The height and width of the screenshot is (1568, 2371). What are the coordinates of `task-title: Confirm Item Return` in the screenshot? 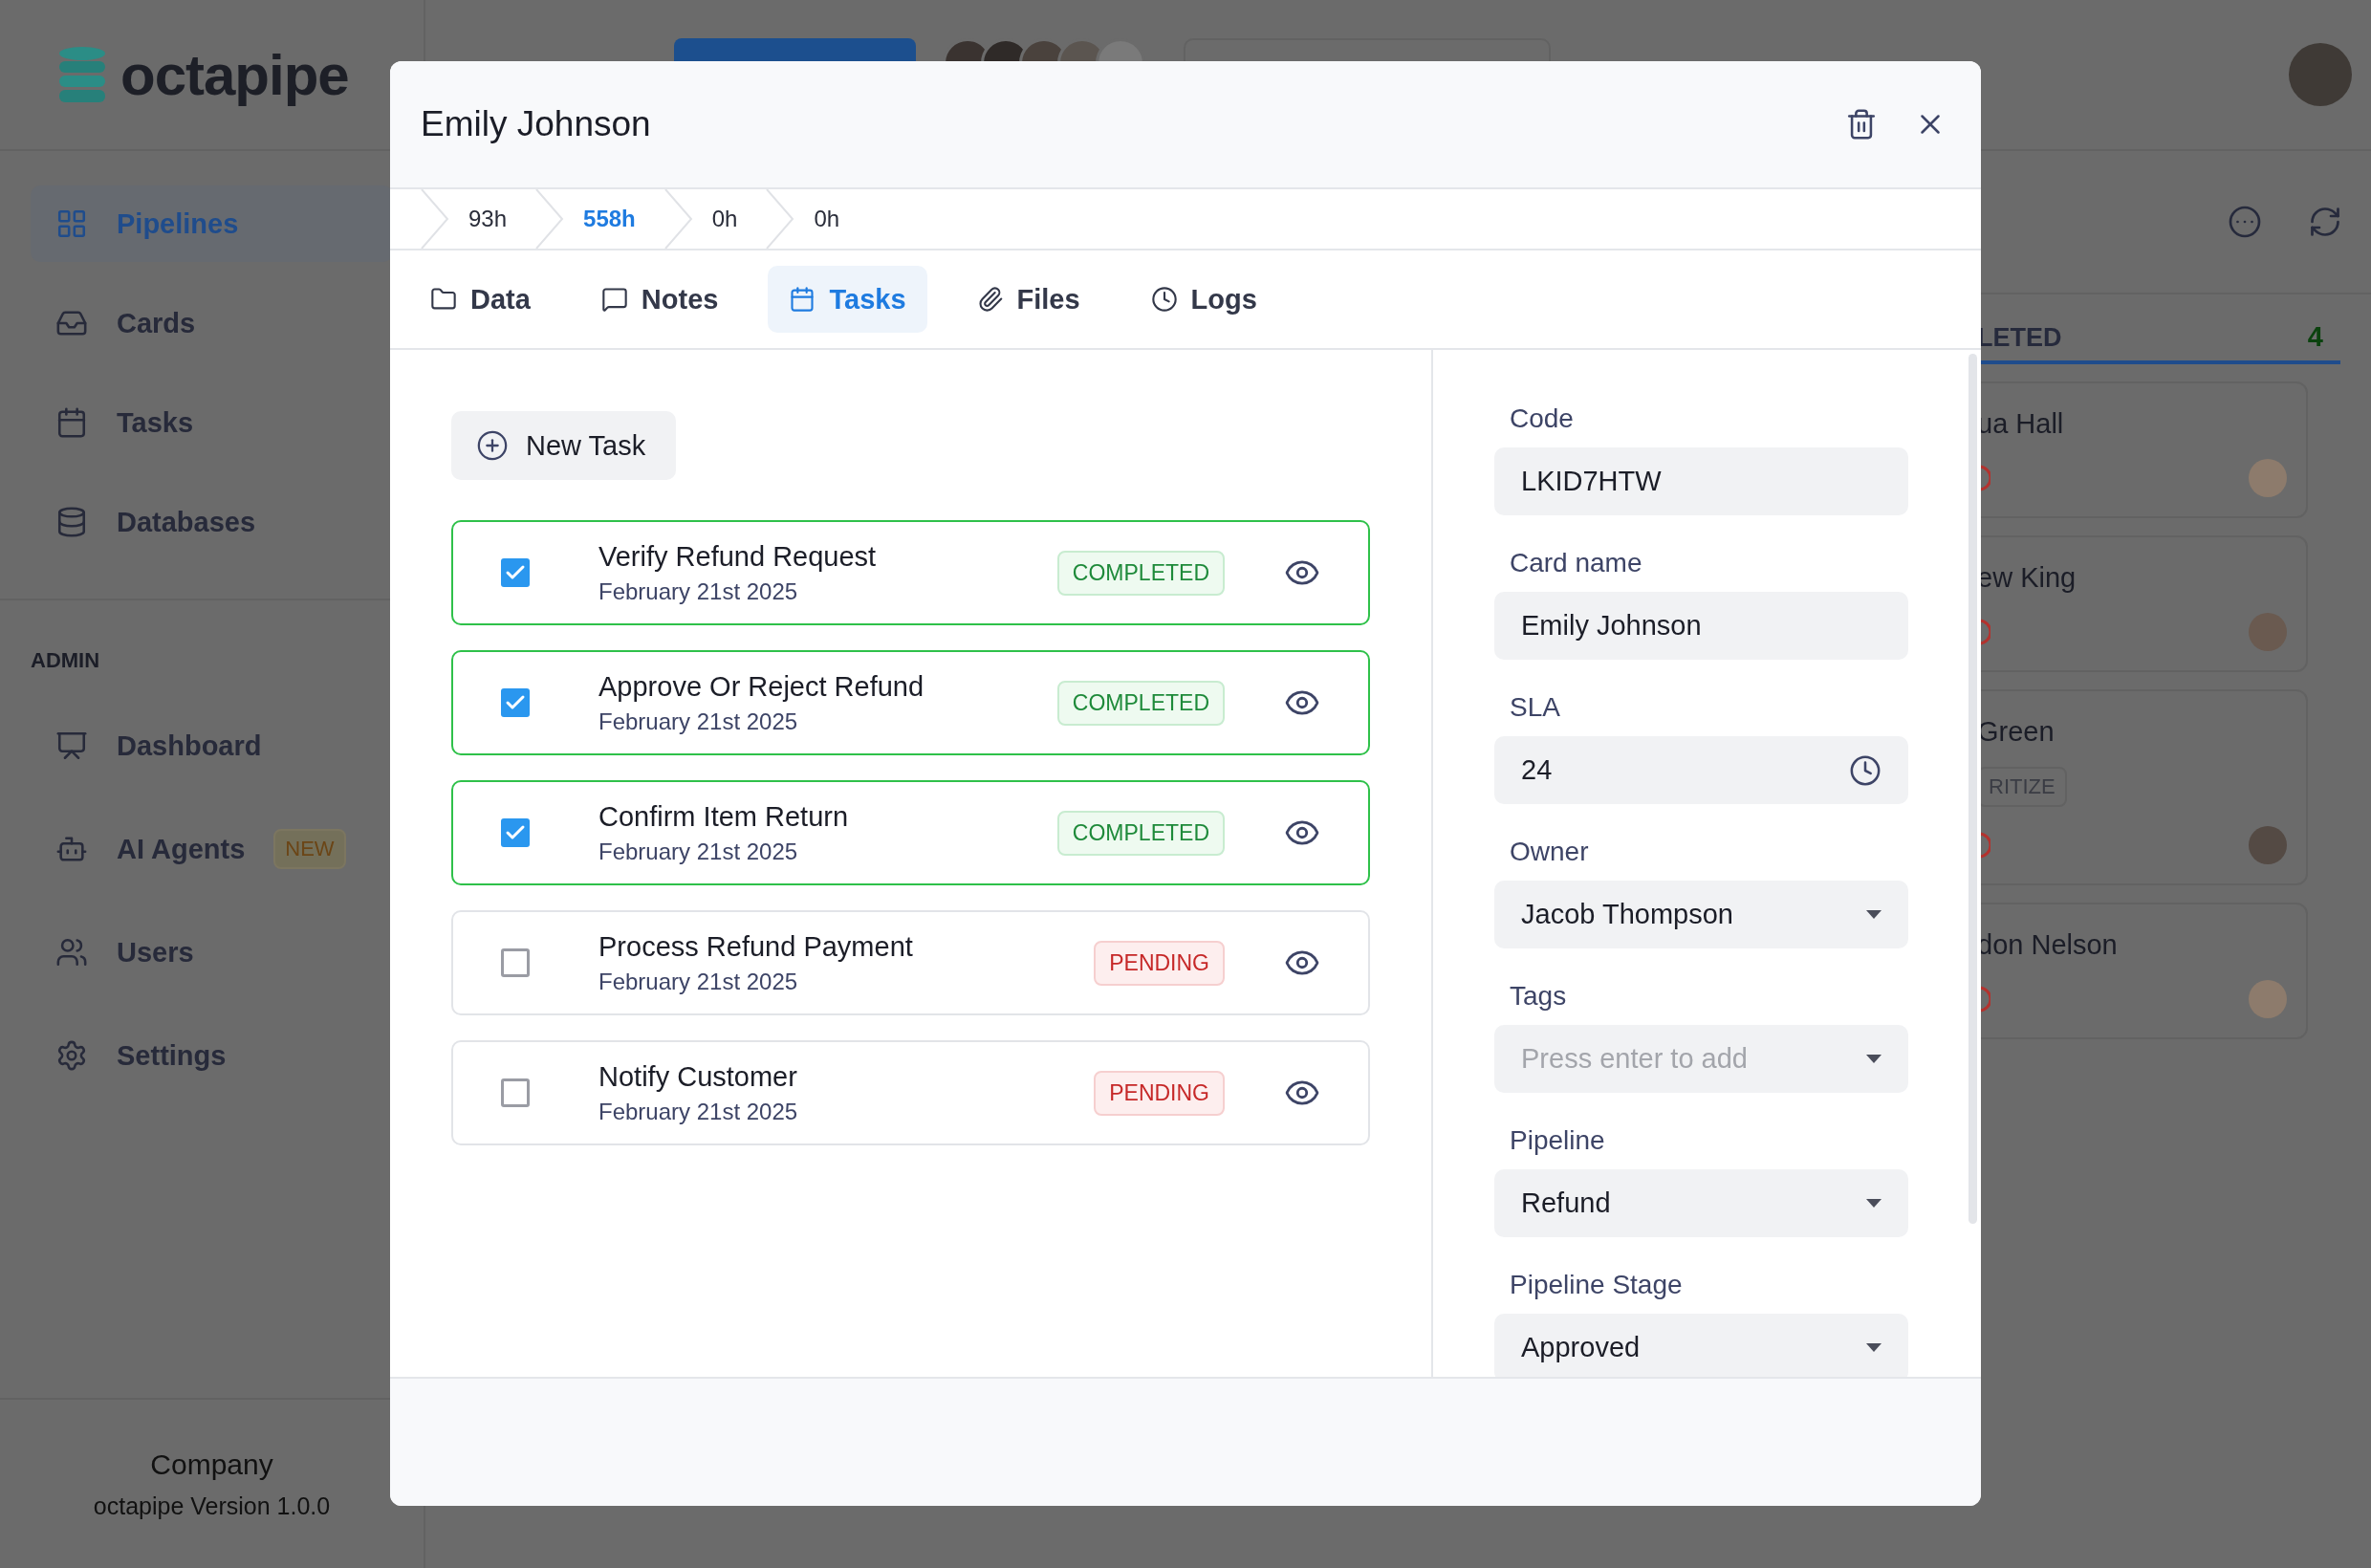 It's located at (723, 816).